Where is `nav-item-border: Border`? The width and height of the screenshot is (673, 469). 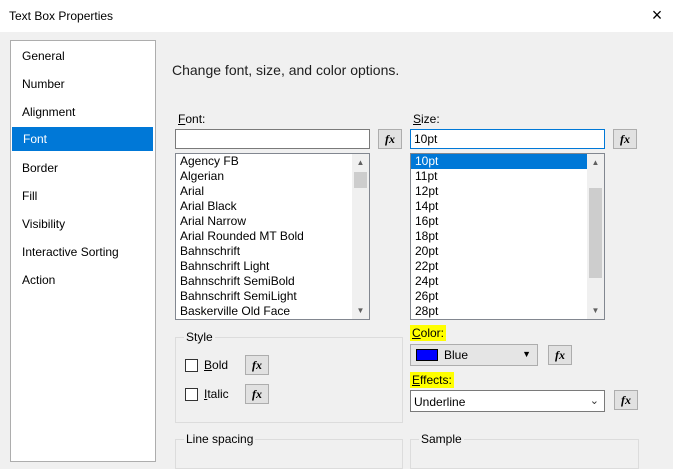
nav-item-border: Border is located at coordinates (83, 168).